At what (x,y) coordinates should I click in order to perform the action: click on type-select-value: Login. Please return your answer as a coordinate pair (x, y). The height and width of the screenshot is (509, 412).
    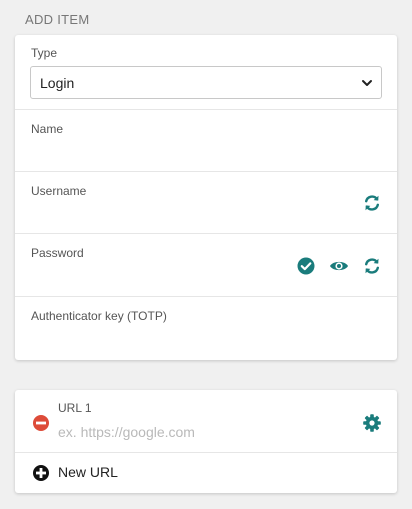
    Looking at the image, I should click on (57, 83).